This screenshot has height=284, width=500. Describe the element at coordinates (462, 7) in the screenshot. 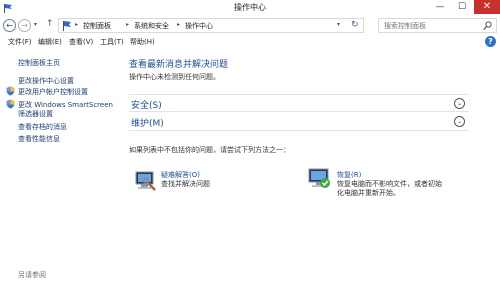

I see `maximize-button: ☐` at that location.